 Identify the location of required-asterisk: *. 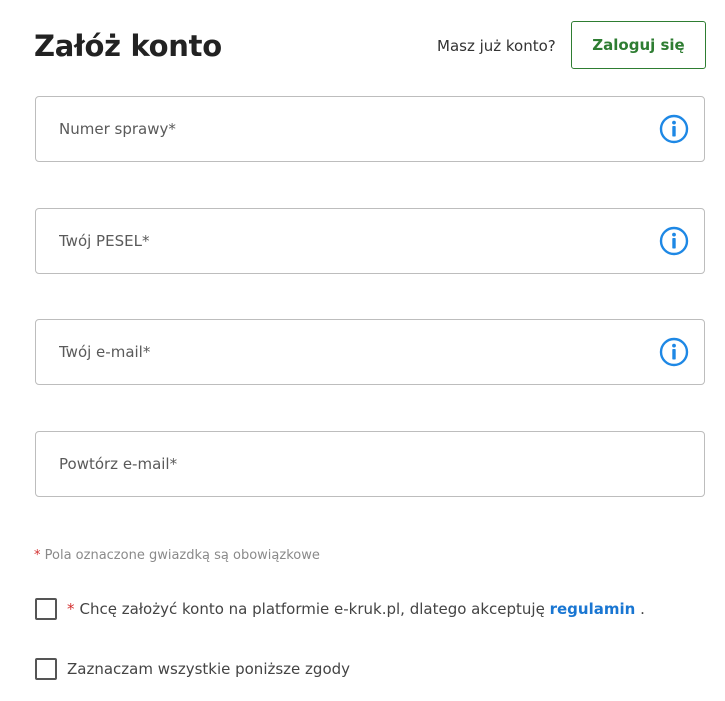
(37, 555).